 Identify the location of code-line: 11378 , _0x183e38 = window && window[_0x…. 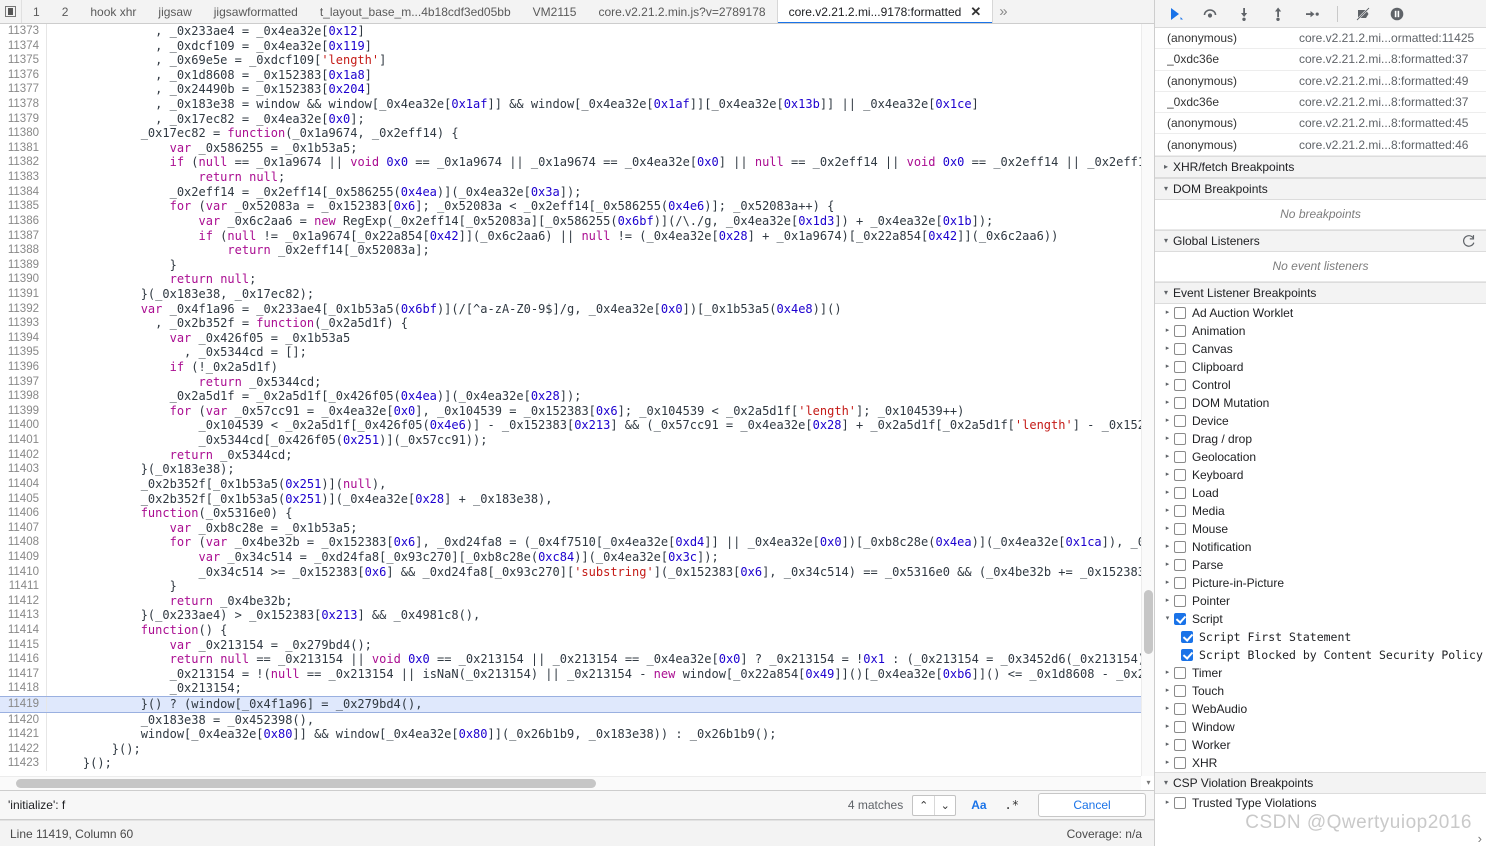
(577, 104).